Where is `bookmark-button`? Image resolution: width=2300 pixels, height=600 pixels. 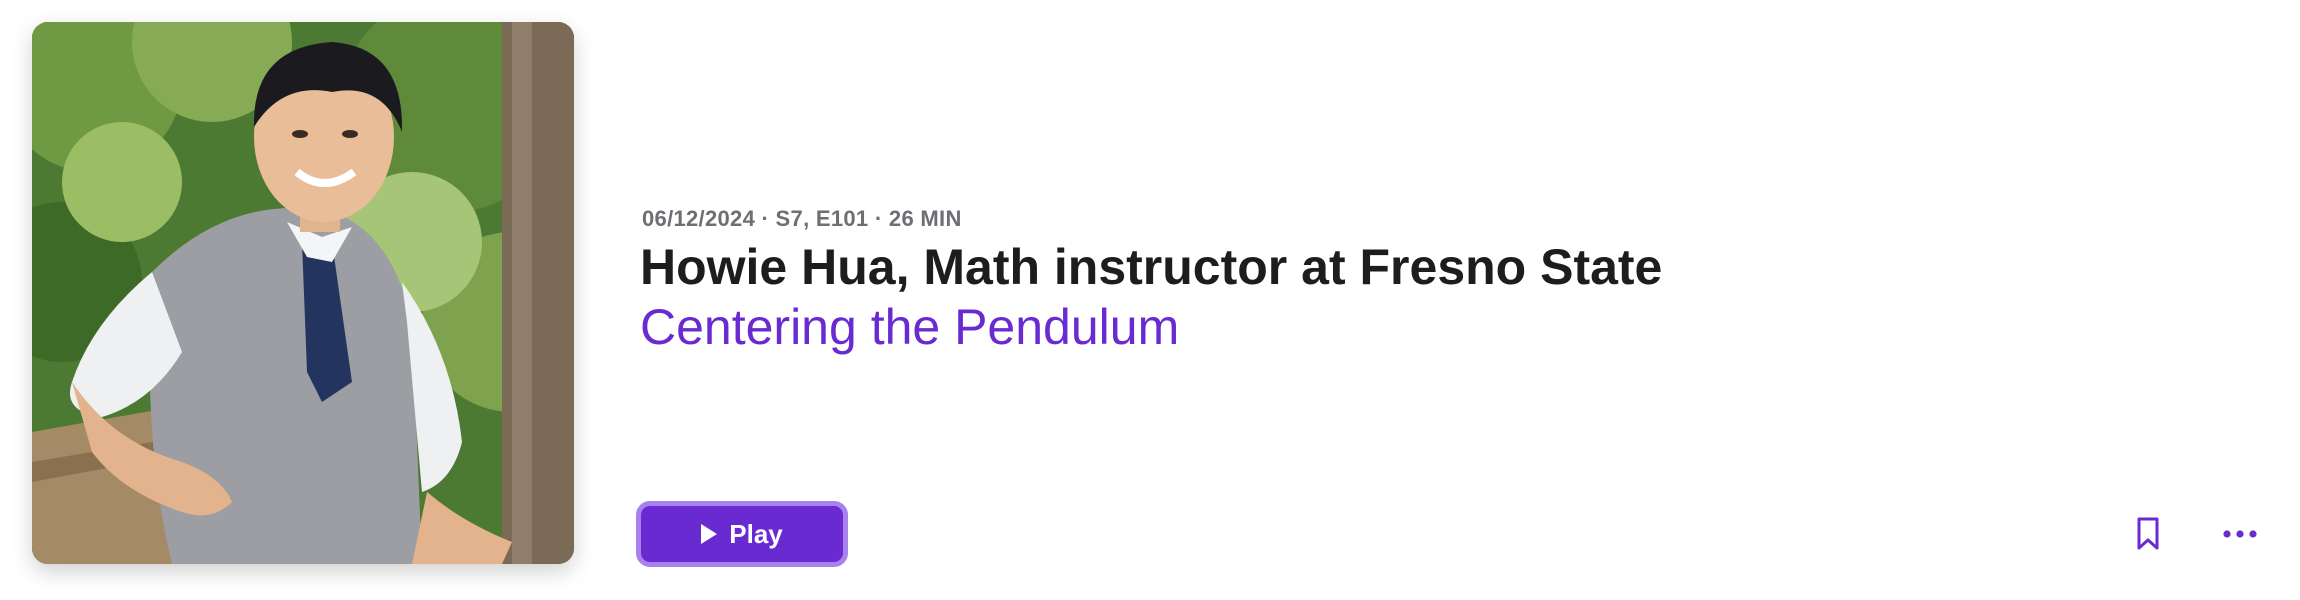 bookmark-button is located at coordinates (2148, 534).